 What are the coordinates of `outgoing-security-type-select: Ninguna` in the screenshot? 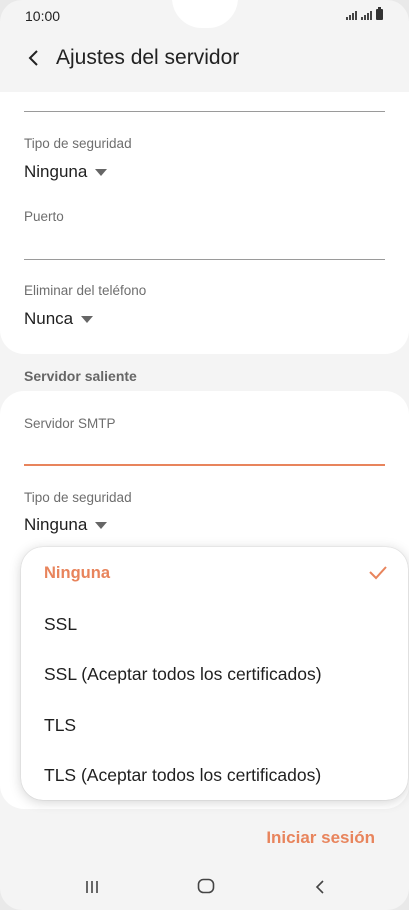 It's located at (66, 525).